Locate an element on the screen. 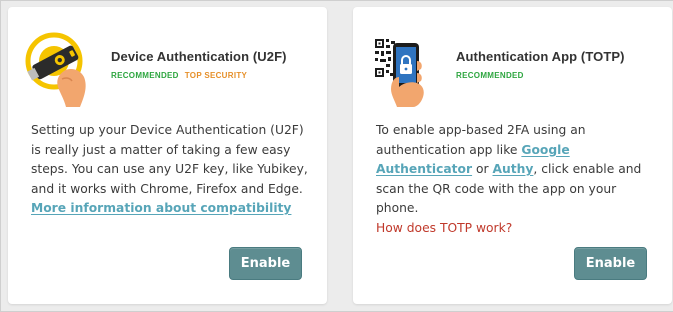  totp-header: Authentication App (TOTP) RECOMMENDED is located at coordinates (540, 64).